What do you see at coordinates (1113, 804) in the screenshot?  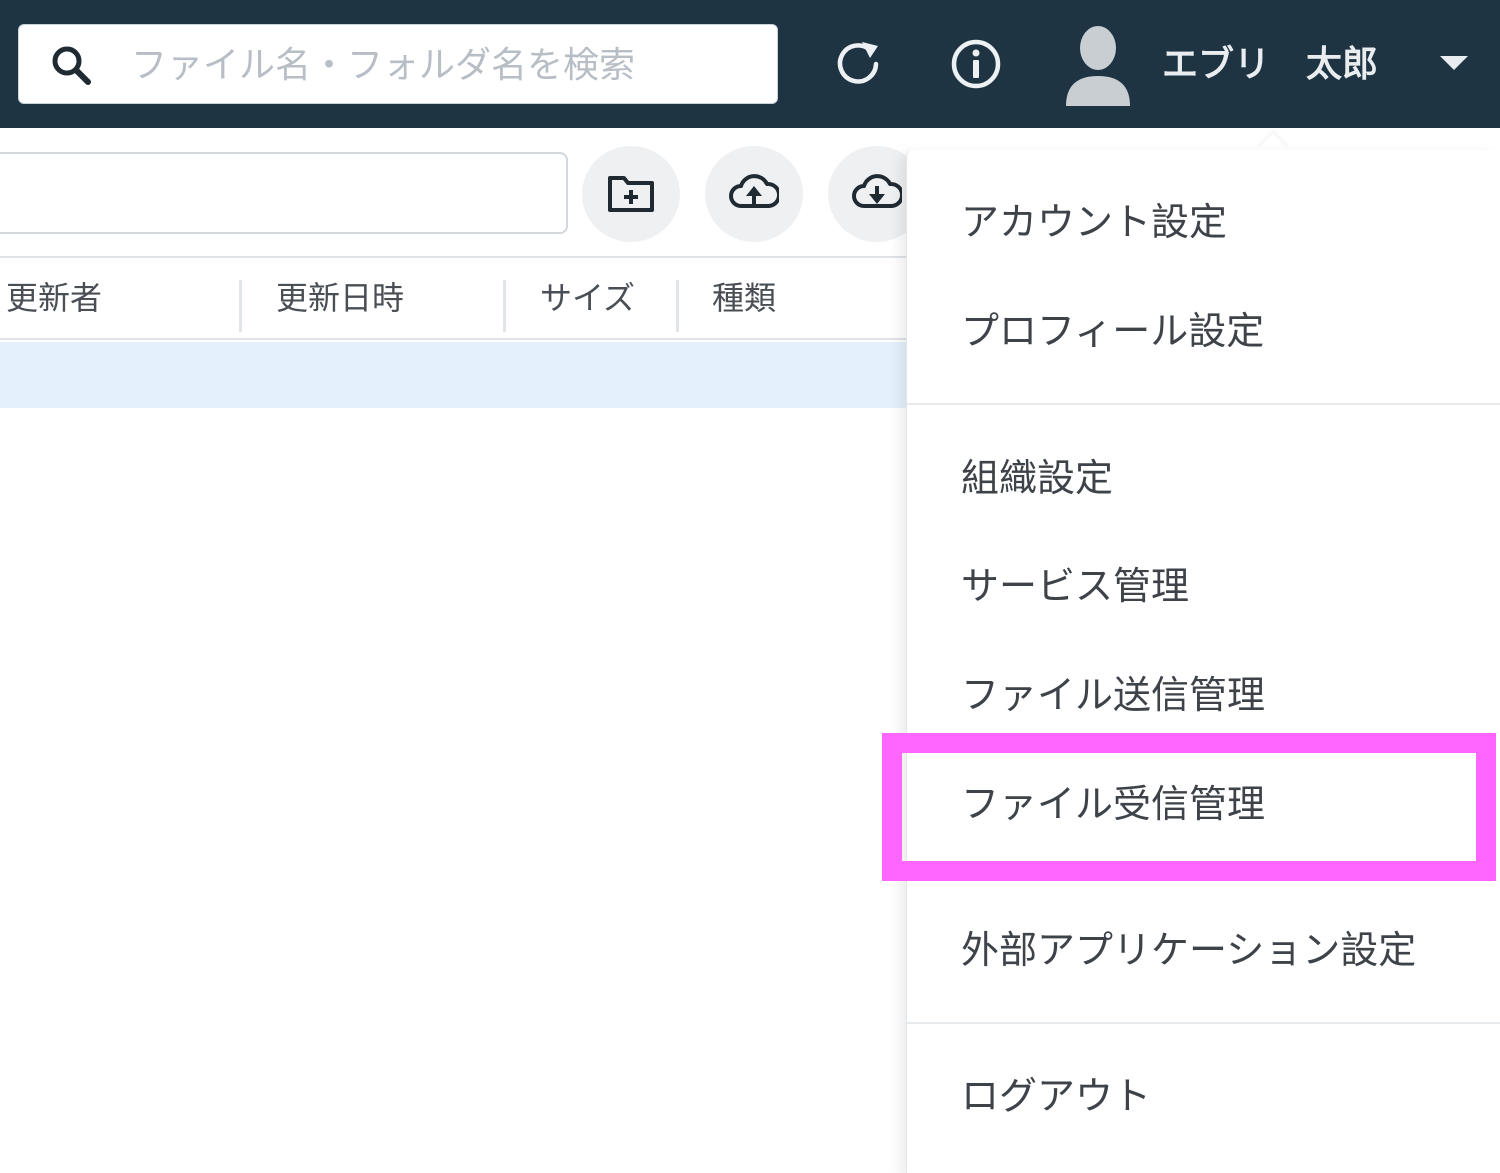 I see `menu-item-file-receive-management: ファイル受信管理` at bounding box center [1113, 804].